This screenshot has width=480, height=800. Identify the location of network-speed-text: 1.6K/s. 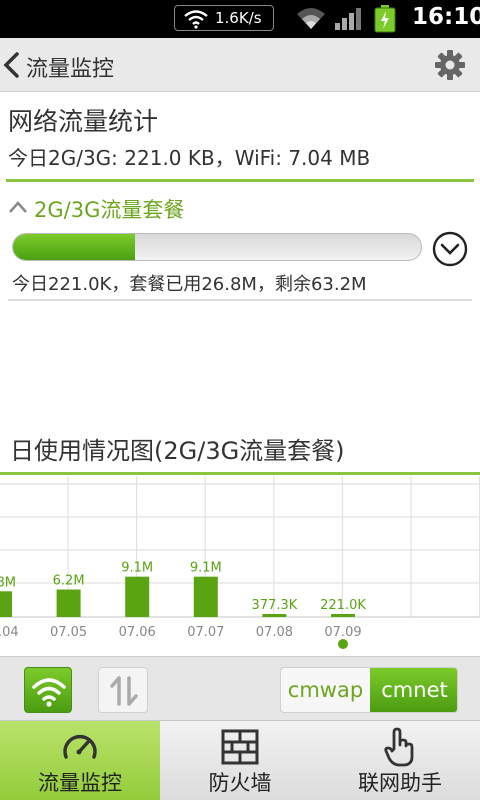
(238, 18).